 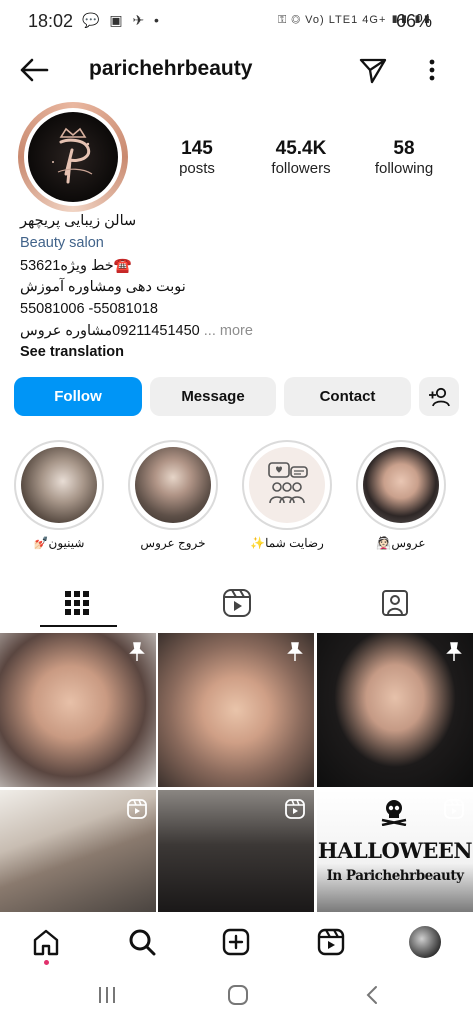 What do you see at coordinates (197, 168) in the screenshot?
I see `posts-label: posts` at bounding box center [197, 168].